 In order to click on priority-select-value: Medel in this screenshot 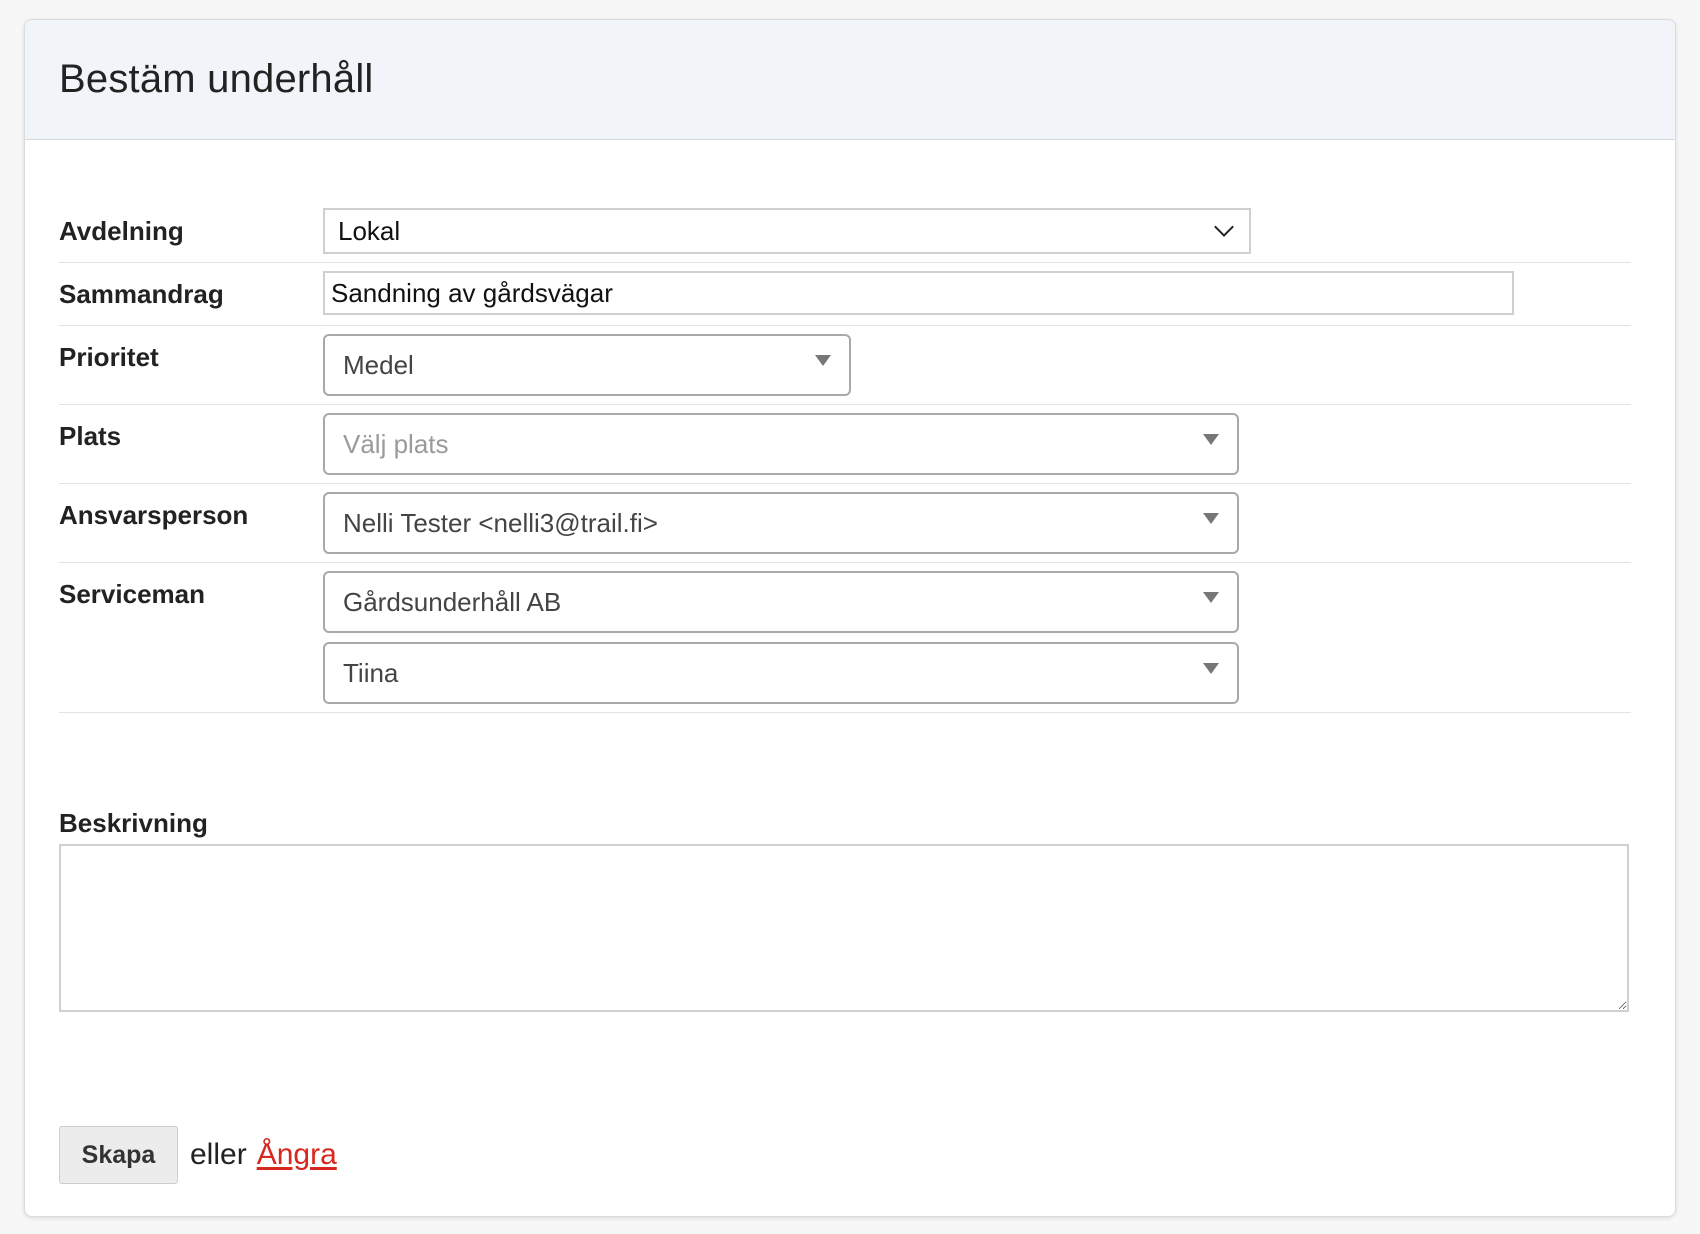, I will do `click(378, 364)`.